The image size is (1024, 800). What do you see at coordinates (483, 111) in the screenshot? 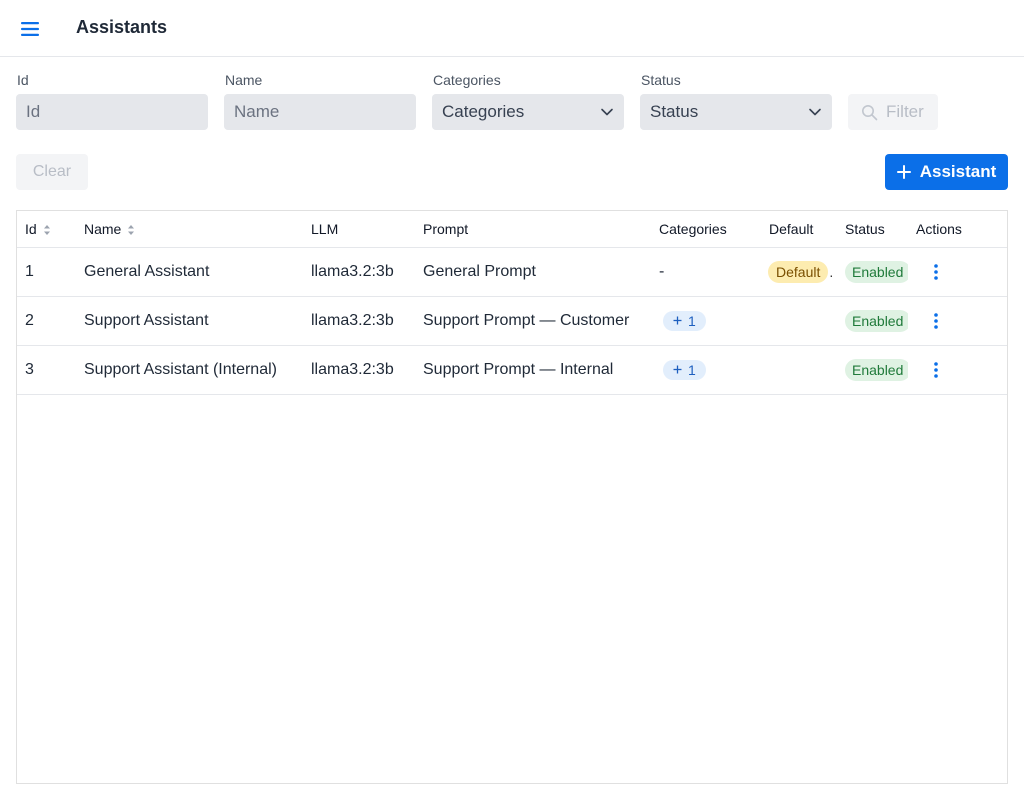
I see `categories-select-value: Categories` at bounding box center [483, 111].